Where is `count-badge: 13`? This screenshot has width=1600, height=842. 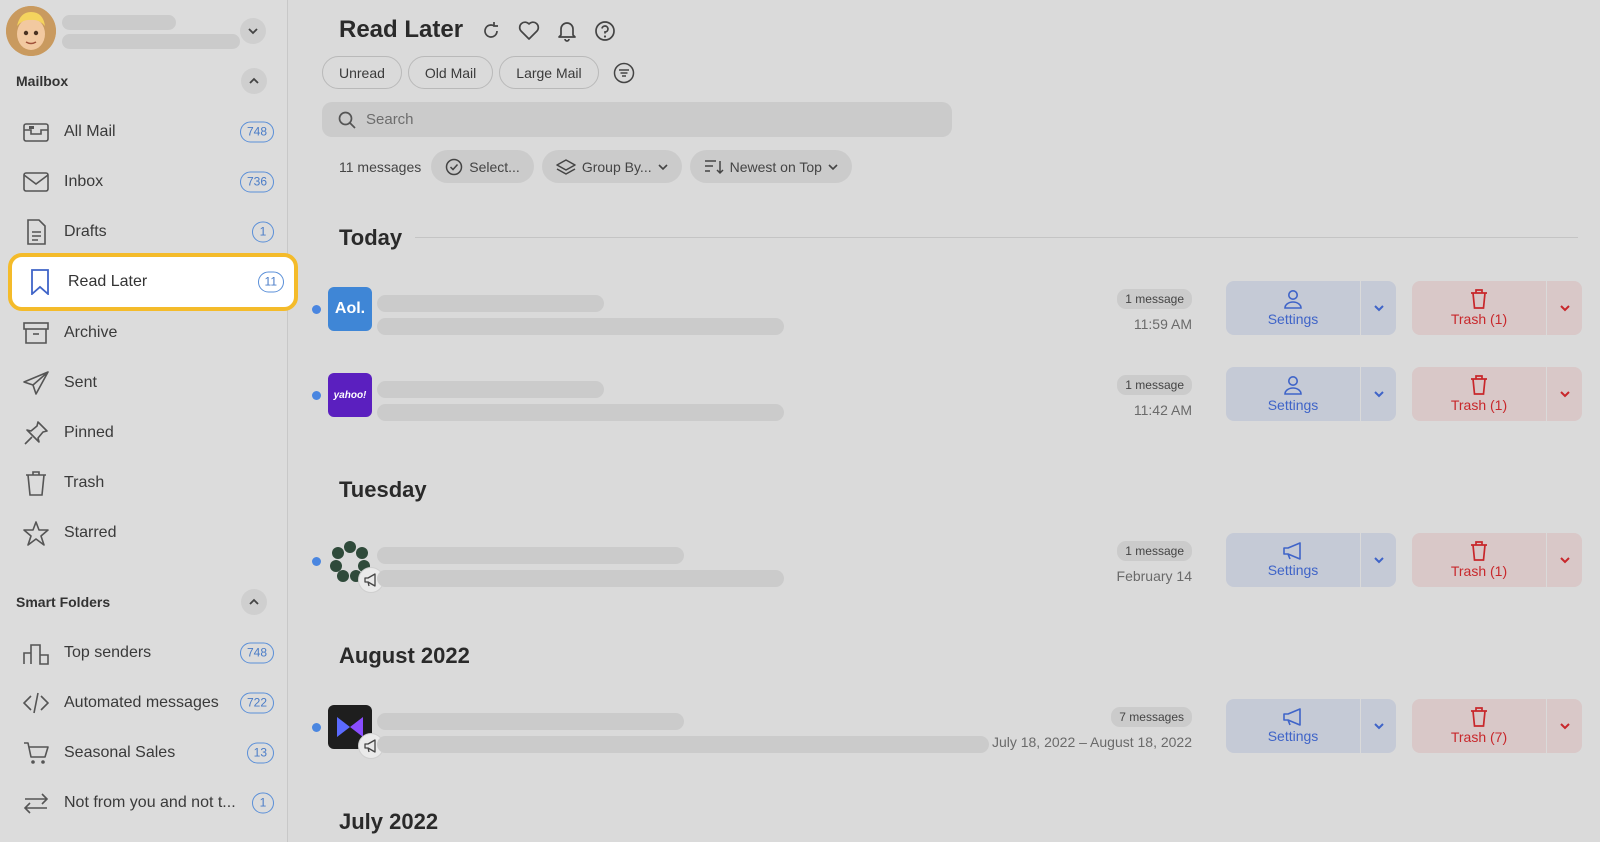 count-badge: 13 is located at coordinates (260, 753).